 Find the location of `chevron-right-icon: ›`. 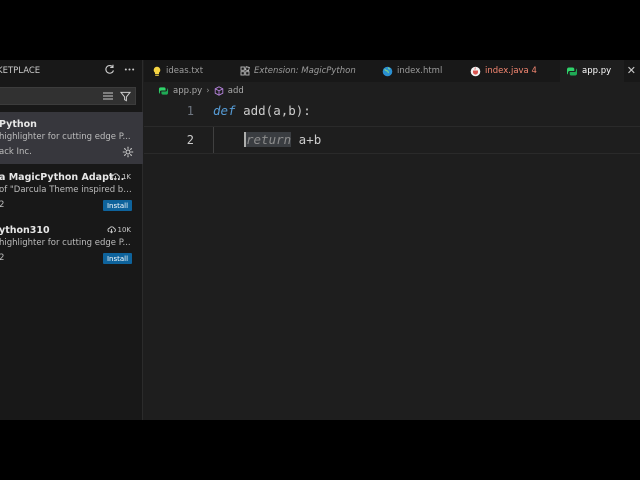

chevron-right-icon: › is located at coordinates (208, 91).